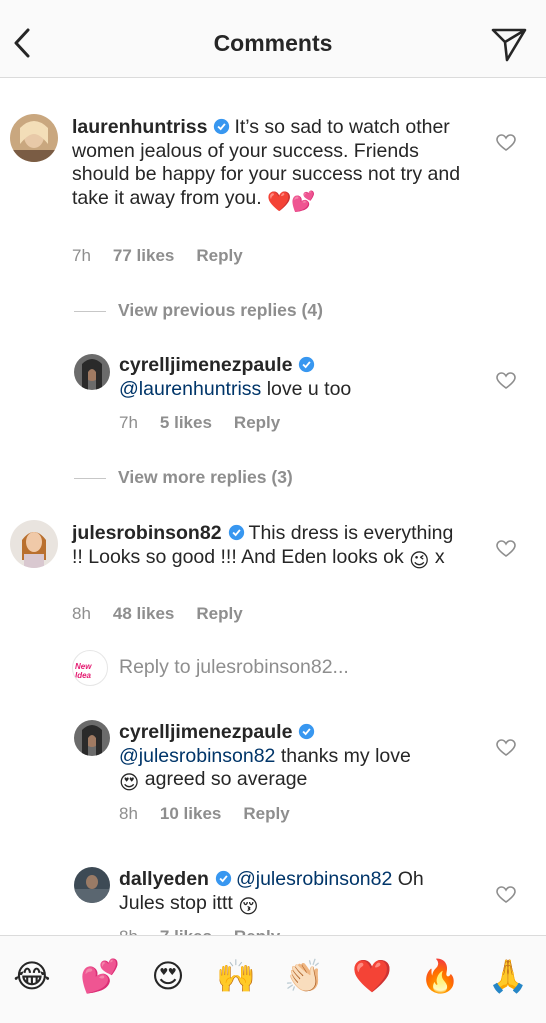 The width and height of the screenshot is (546, 1023). I want to click on emoji-quick-bar: 😂 💕 😍 🙌 👏🏻 ❤️ 🔥 🙏, so click(273, 979).